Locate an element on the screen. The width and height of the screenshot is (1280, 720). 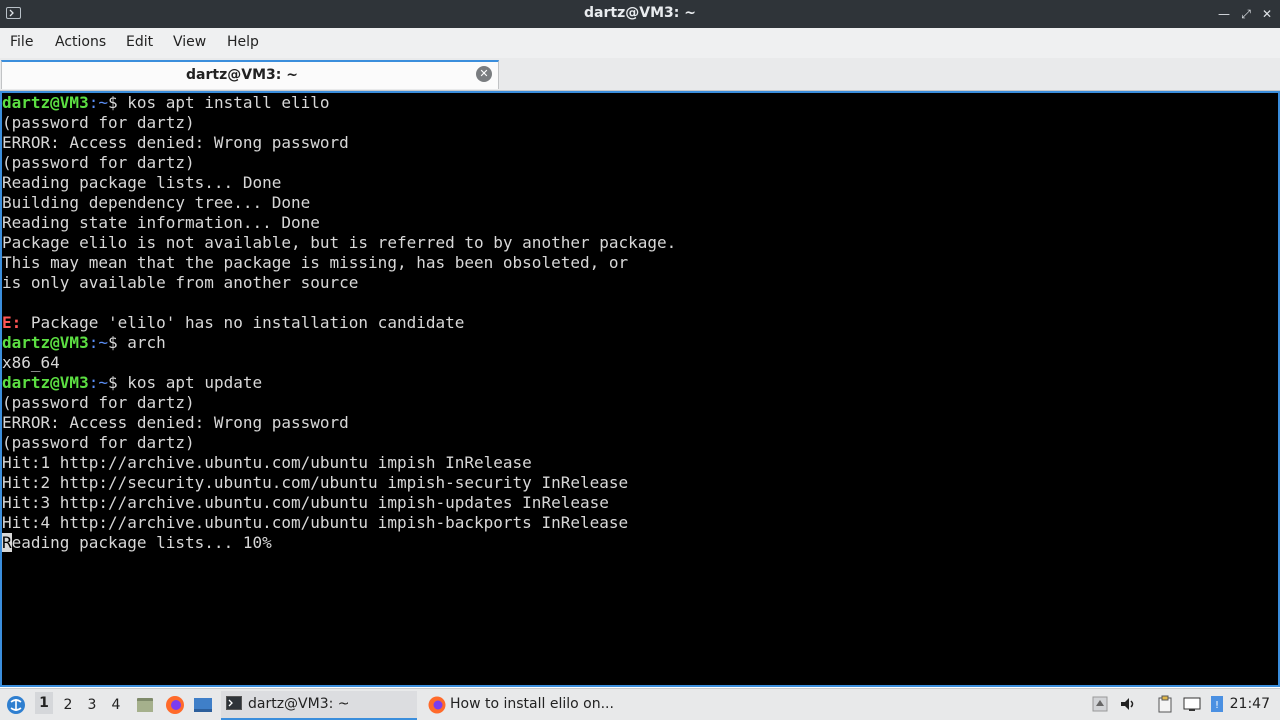
update-notifier-icon: ! is located at coordinates (1217, 704).